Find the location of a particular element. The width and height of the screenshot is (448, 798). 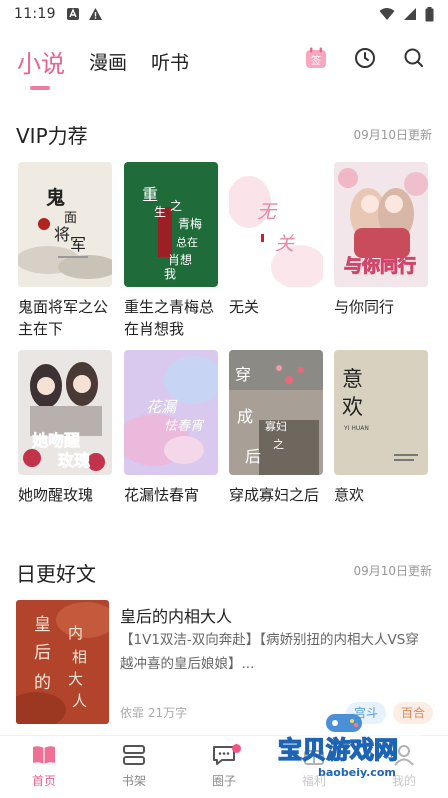

notification-badge is located at coordinates (236, 748).